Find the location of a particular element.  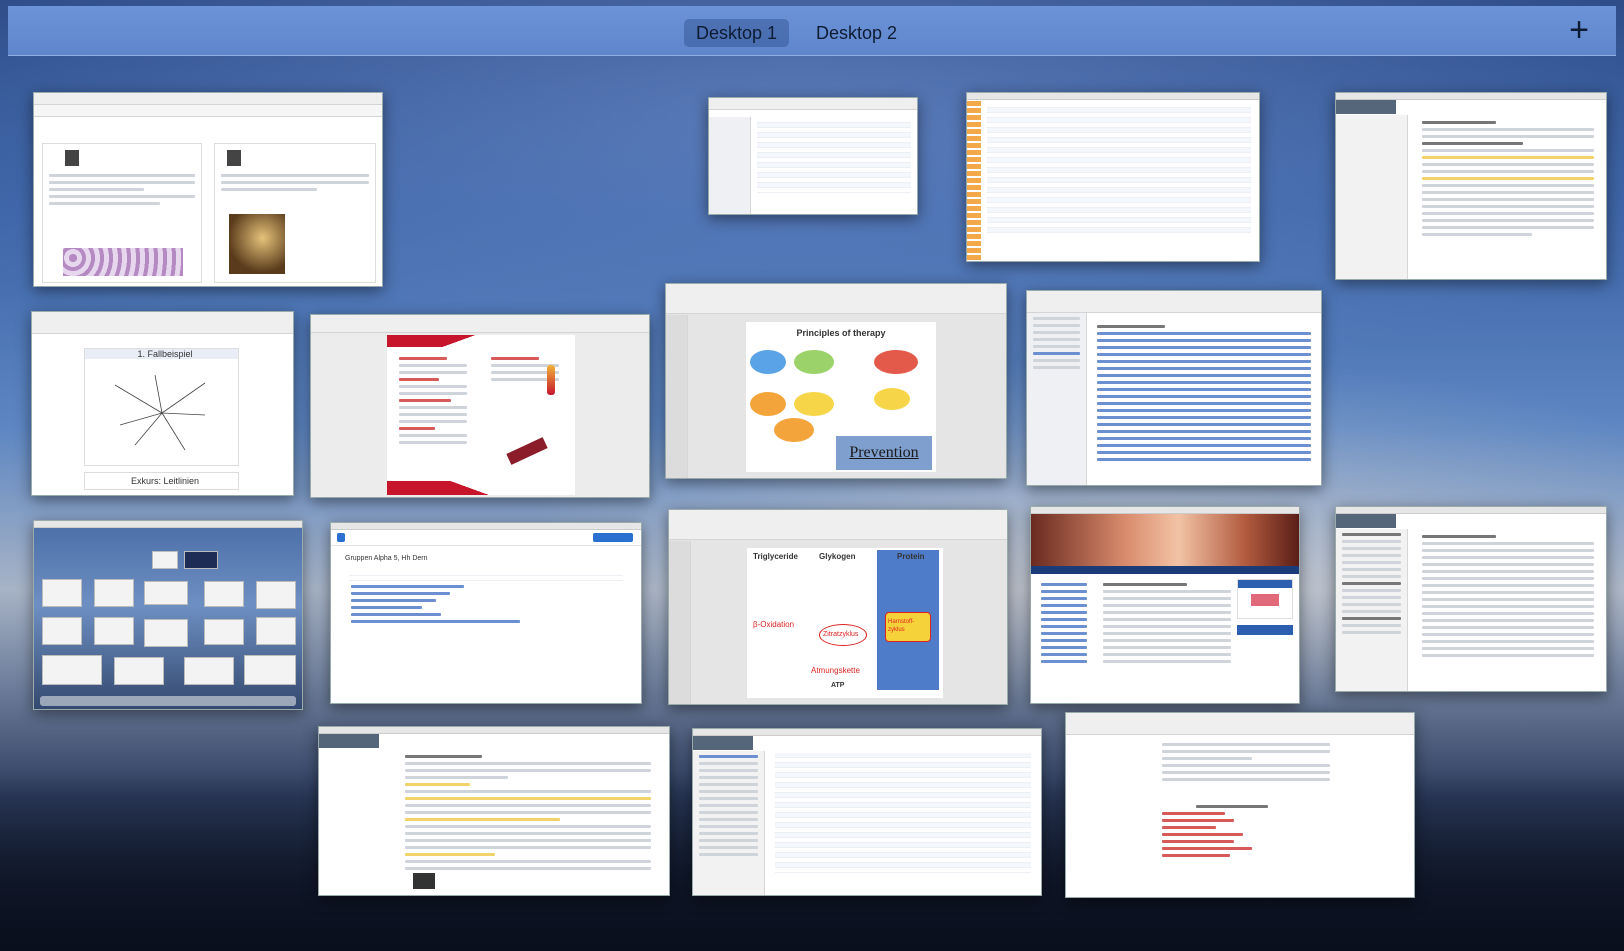

web-header is located at coordinates (486, 538).